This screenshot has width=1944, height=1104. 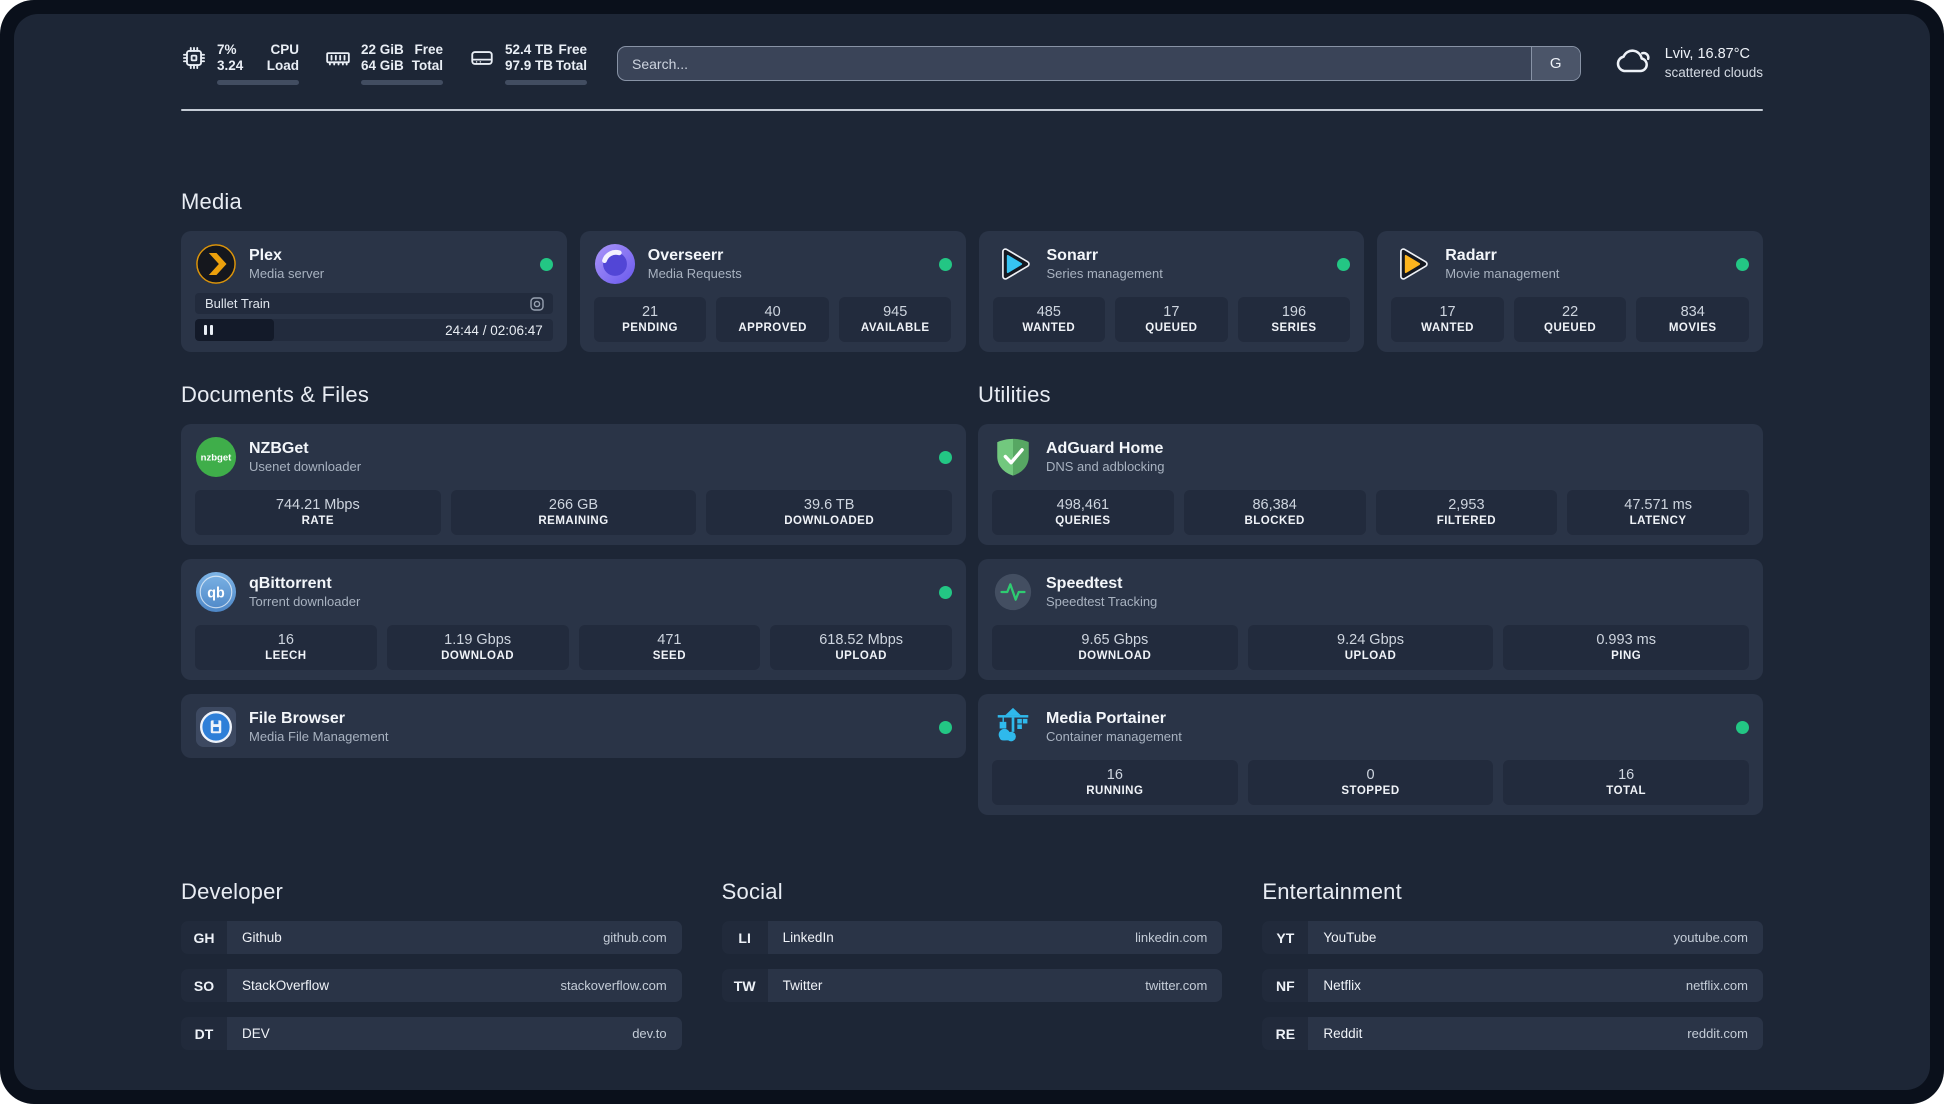 I want to click on stat-value: 485, so click(x=1048, y=312).